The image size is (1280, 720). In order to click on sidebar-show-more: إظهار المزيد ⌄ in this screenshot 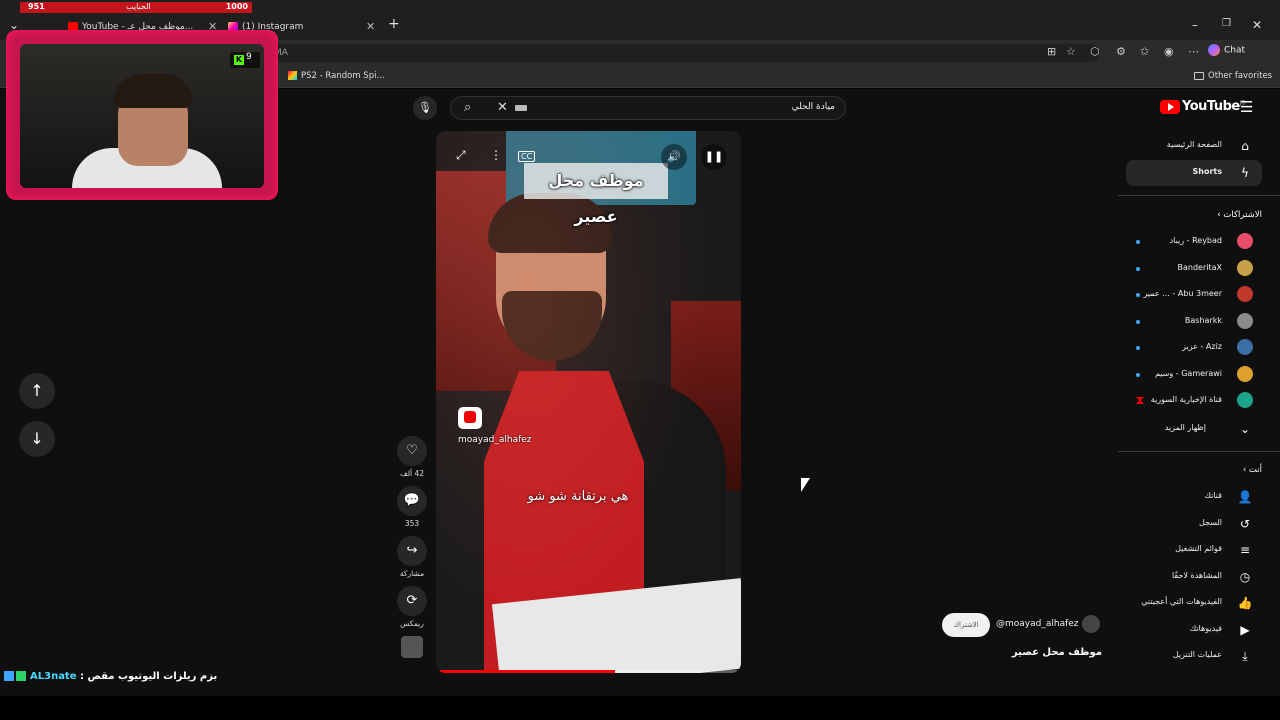, I will do `click(1194, 429)`.